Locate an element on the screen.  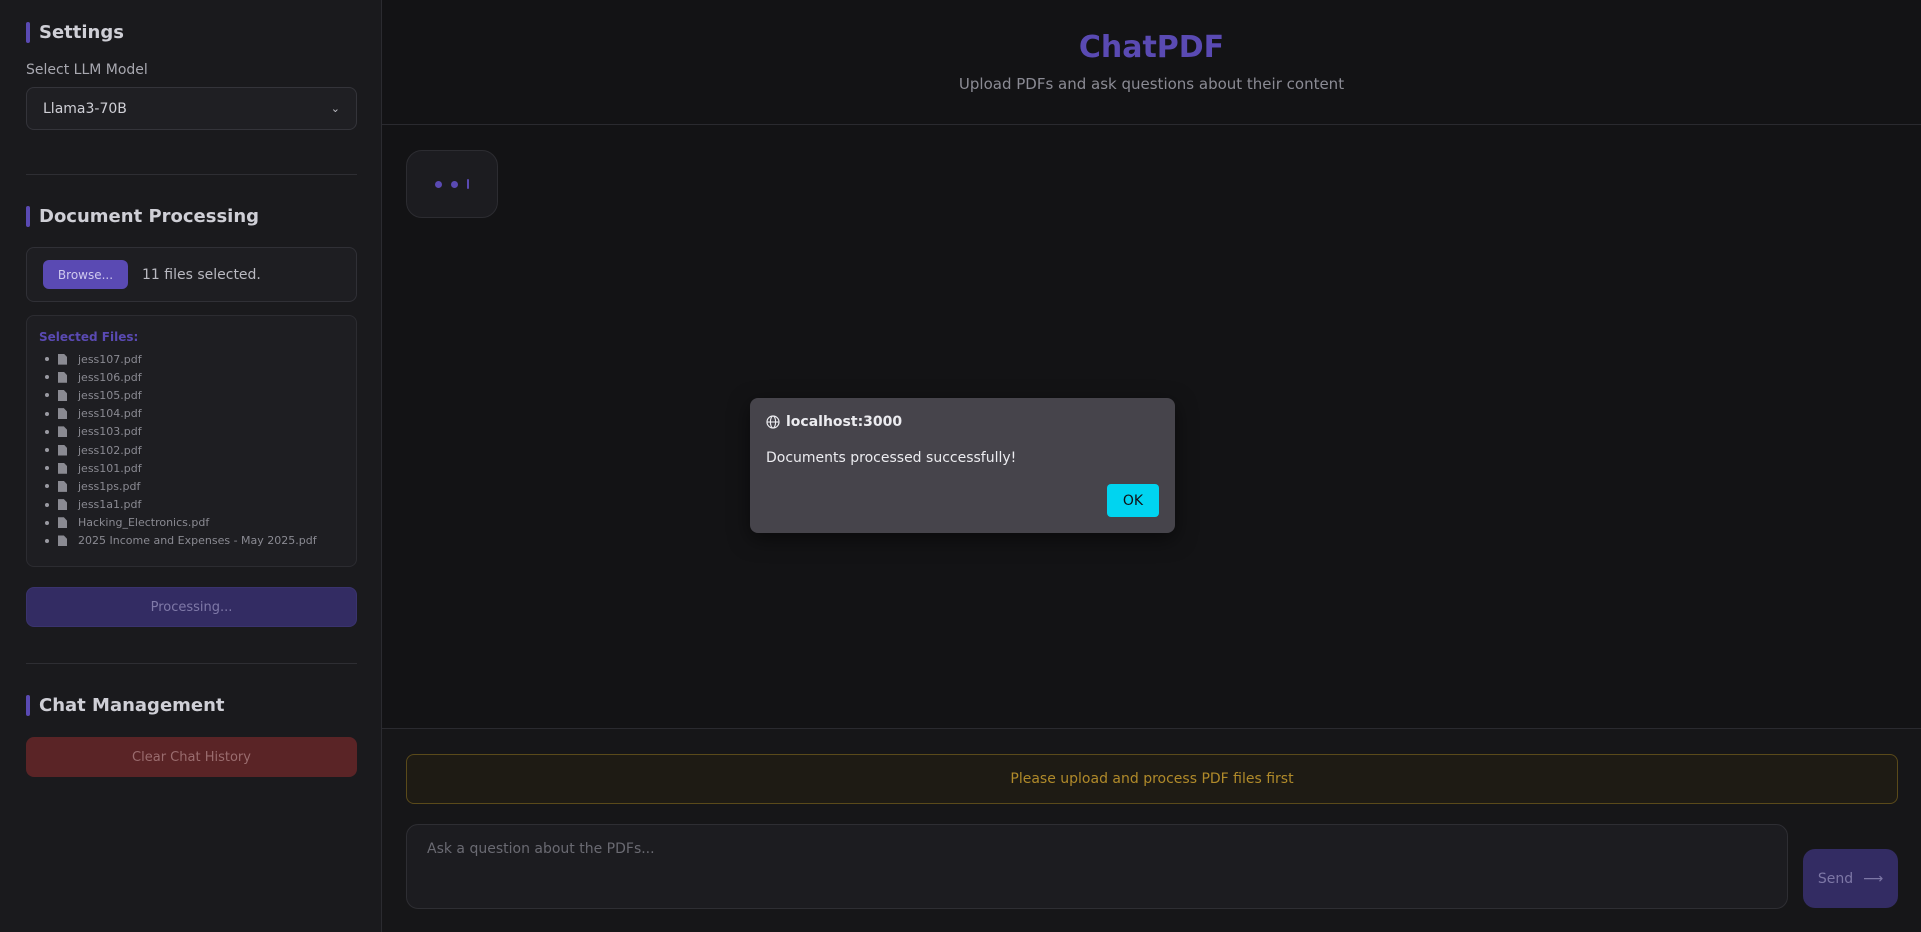
file-name: jess105.pdf is located at coordinates (110, 395).